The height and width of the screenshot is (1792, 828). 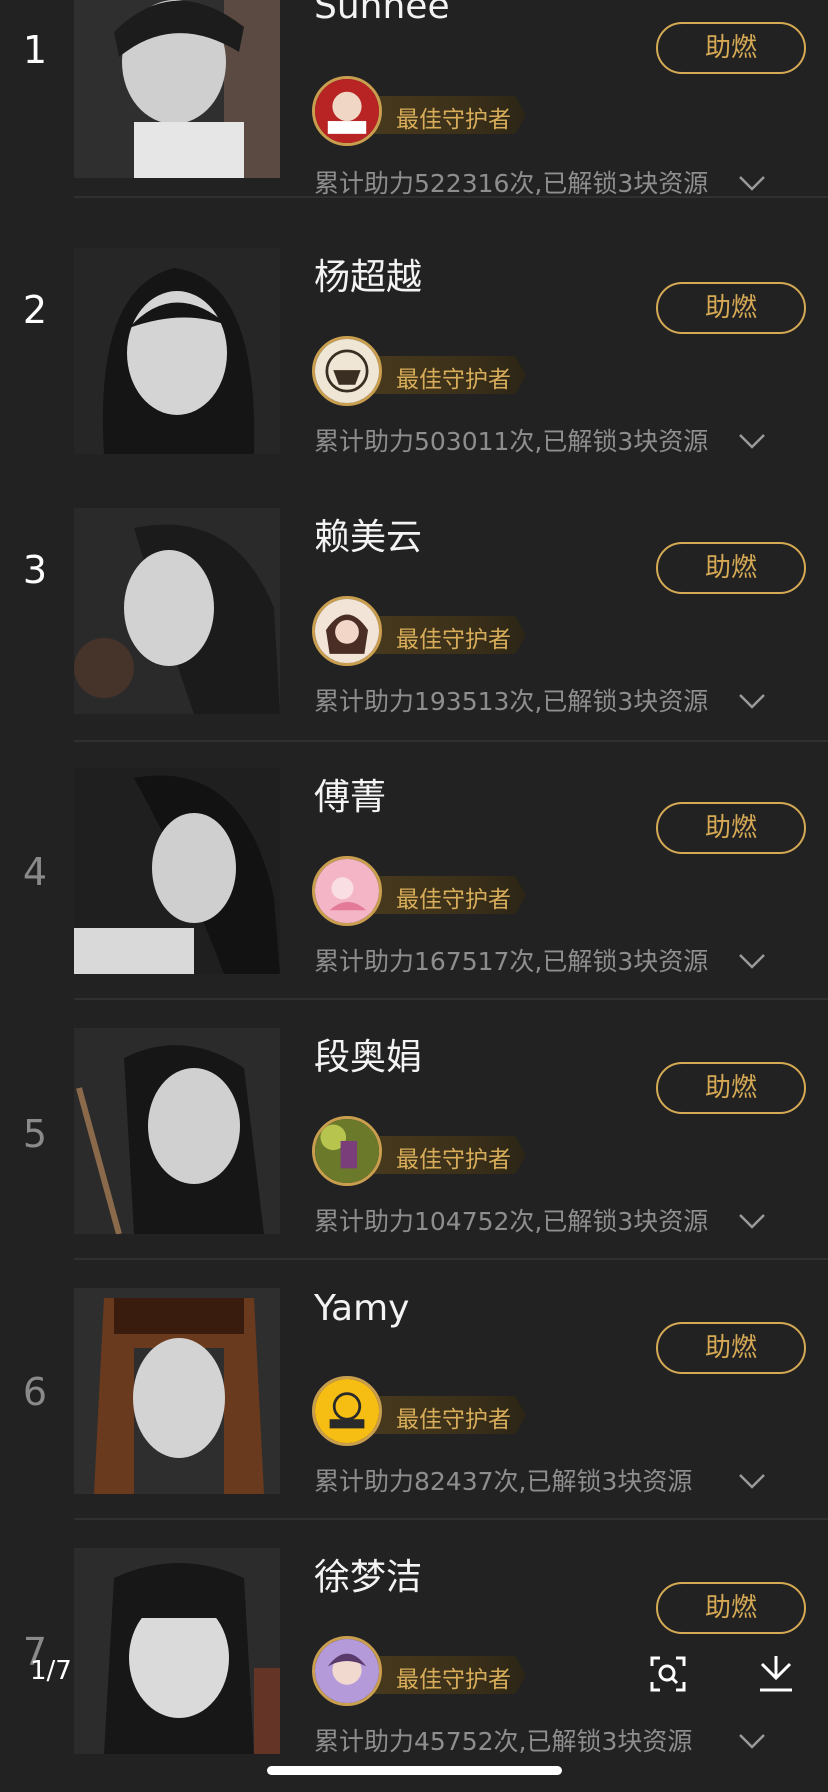 What do you see at coordinates (51, 1671) in the screenshot?
I see `page-indicator: 1/7` at bounding box center [51, 1671].